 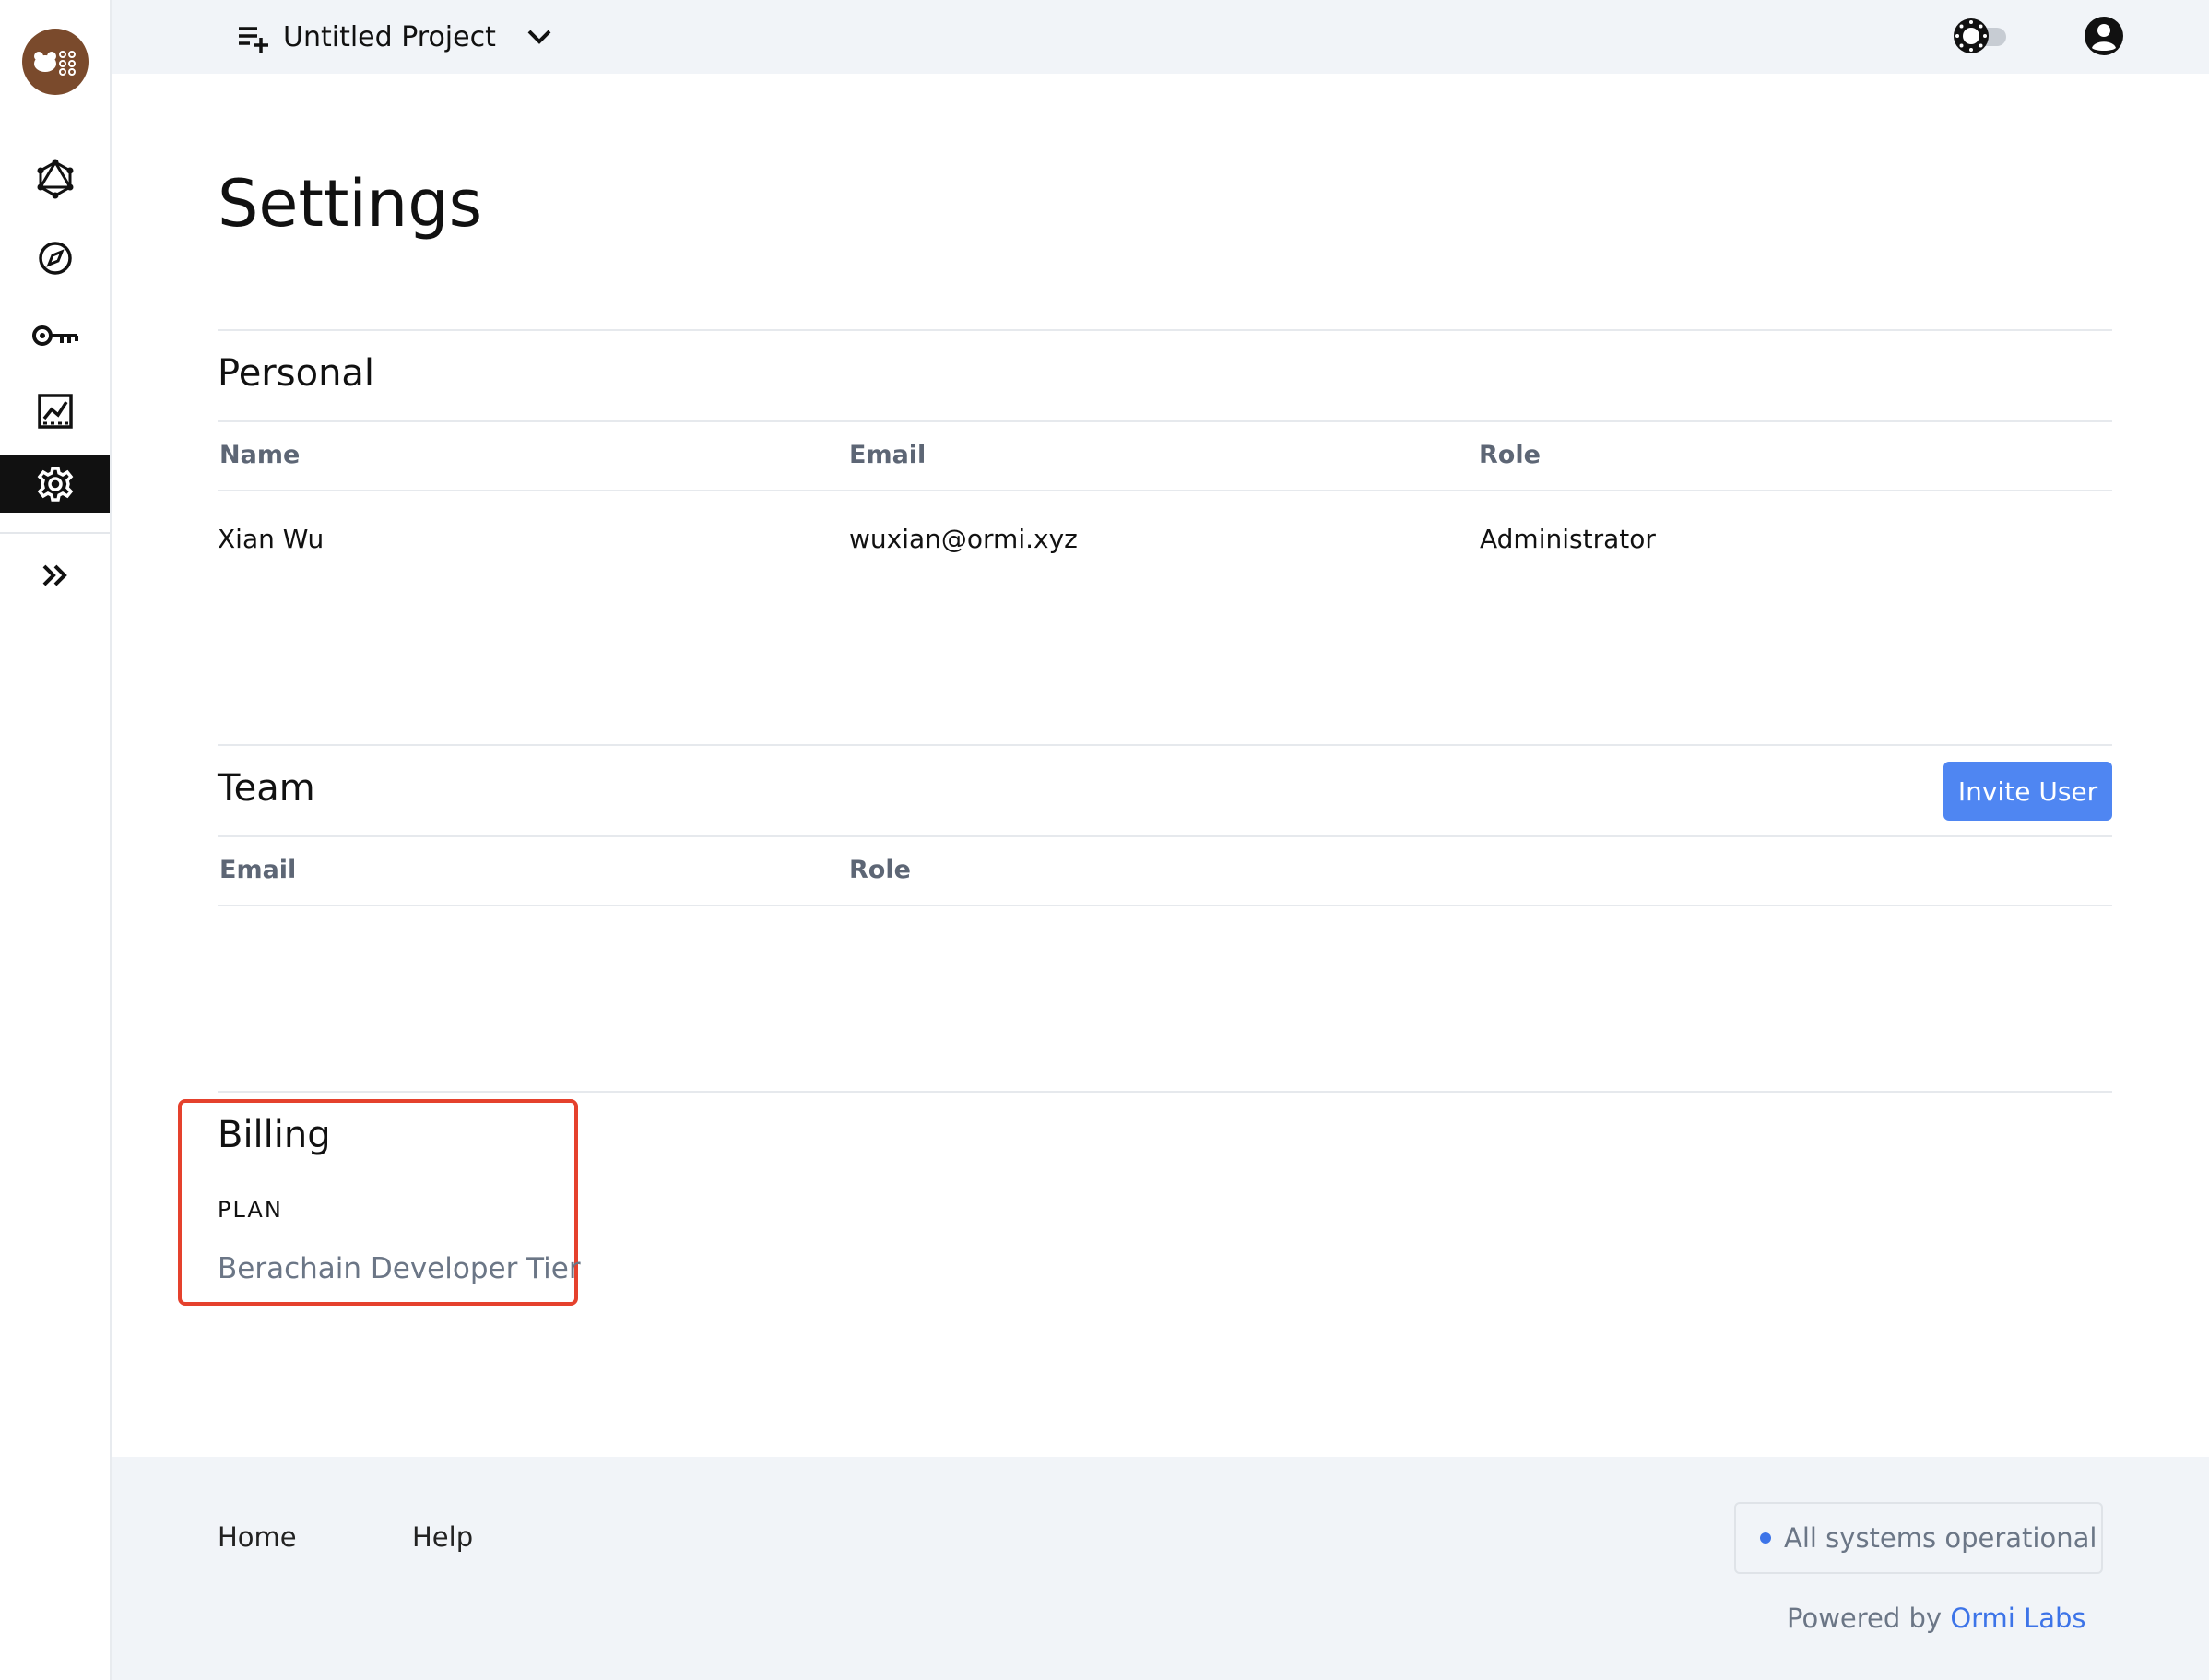 I want to click on project-selector: Untitled Project, so click(x=395, y=37).